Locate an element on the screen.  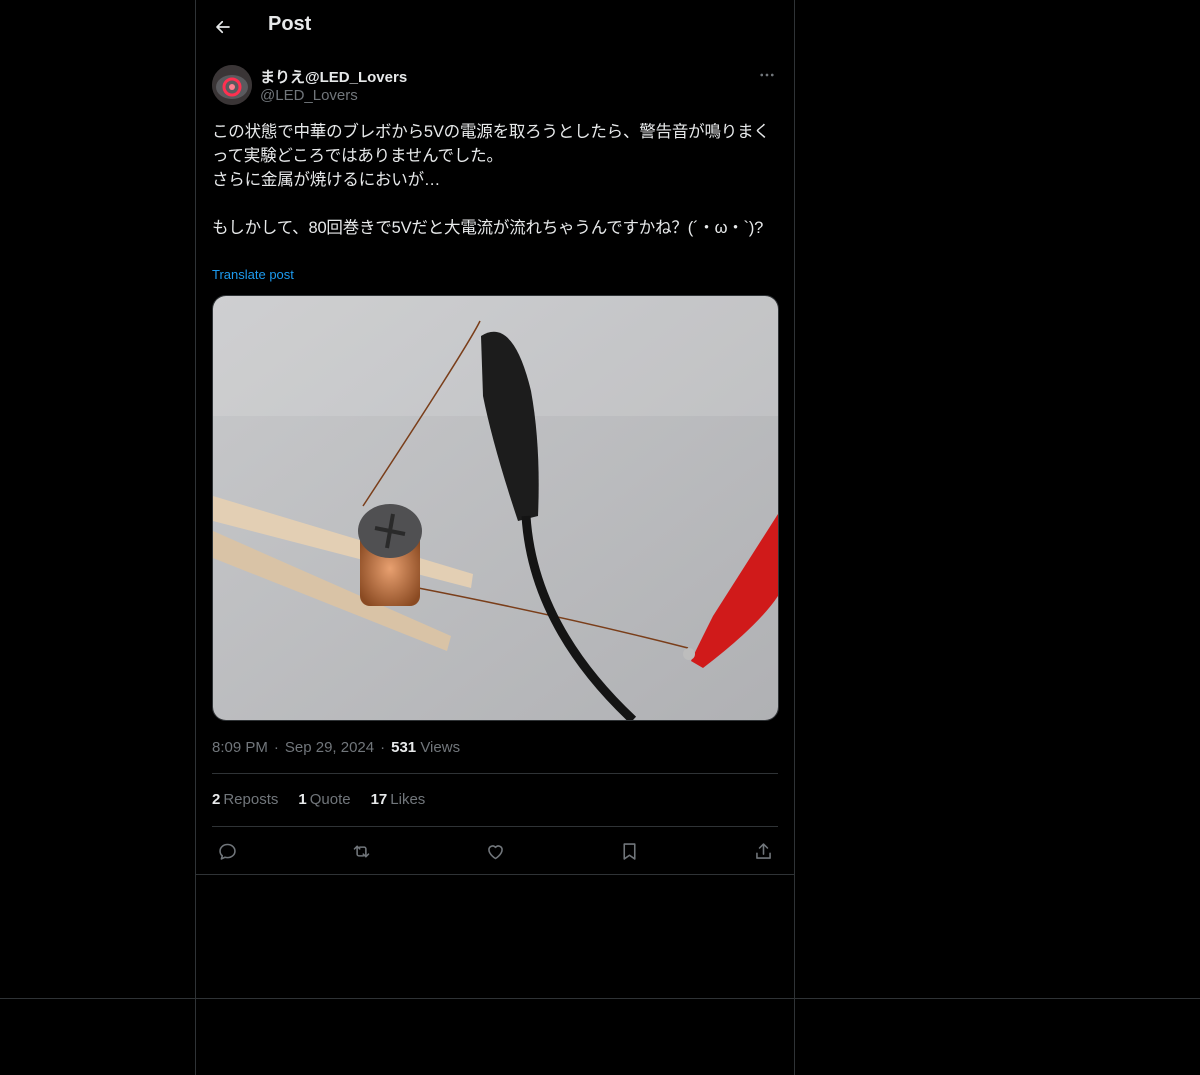
likes-stat: 17 Likes is located at coordinates (398, 799).